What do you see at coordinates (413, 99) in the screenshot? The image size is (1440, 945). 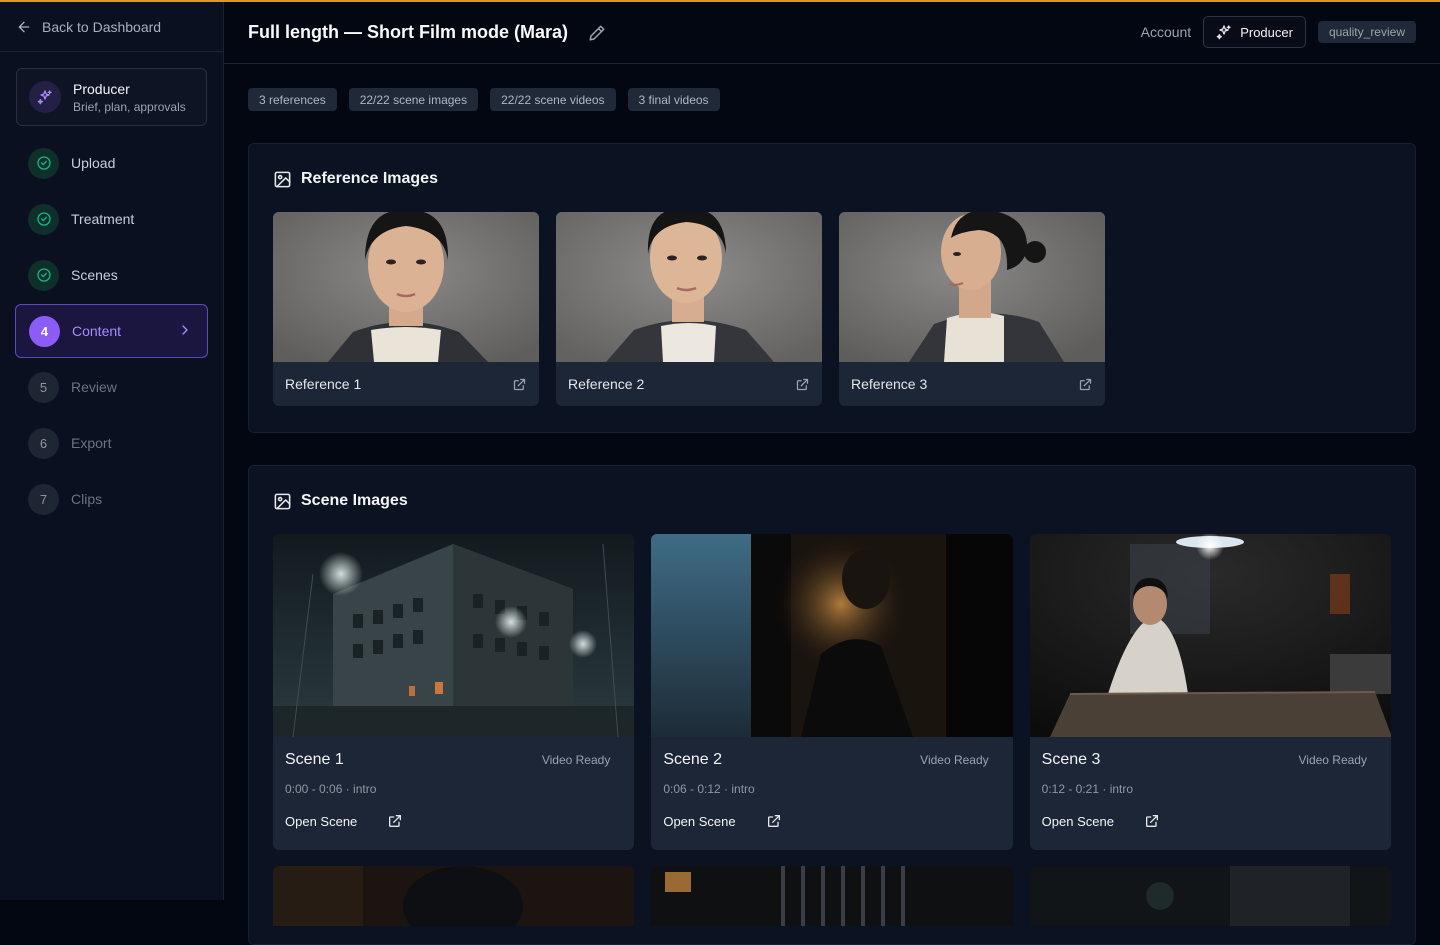 I see `chip-scene-images: 22/22 scene images` at bounding box center [413, 99].